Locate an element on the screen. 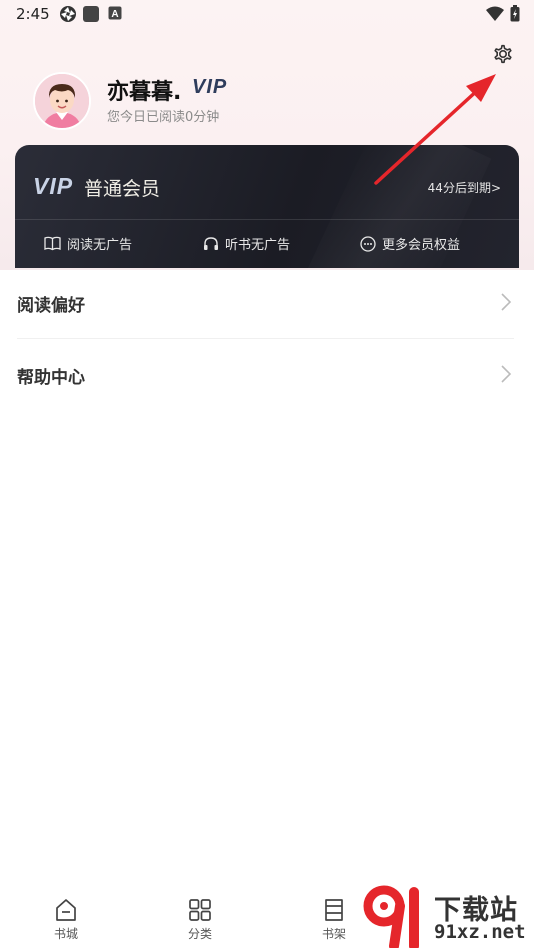  nav-bookstore: 书城 is located at coordinates (66, 919).